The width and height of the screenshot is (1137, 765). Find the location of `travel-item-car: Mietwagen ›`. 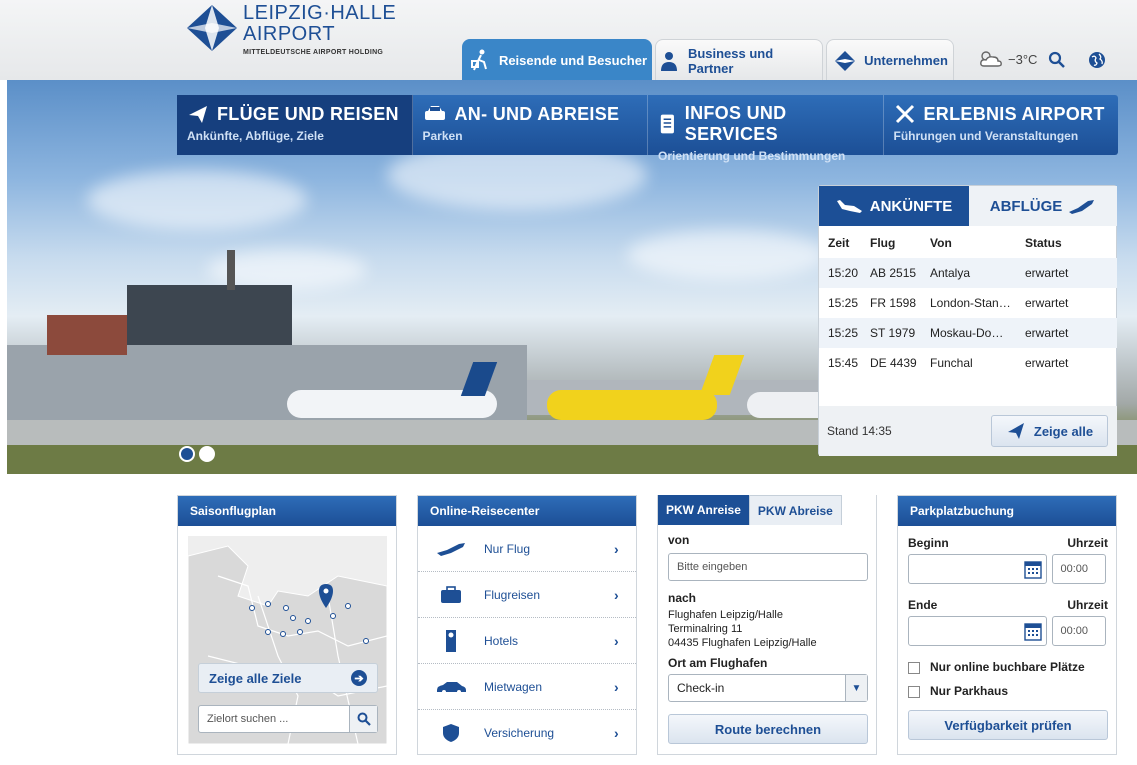

travel-item-car: Mietwagen › is located at coordinates (527, 687).